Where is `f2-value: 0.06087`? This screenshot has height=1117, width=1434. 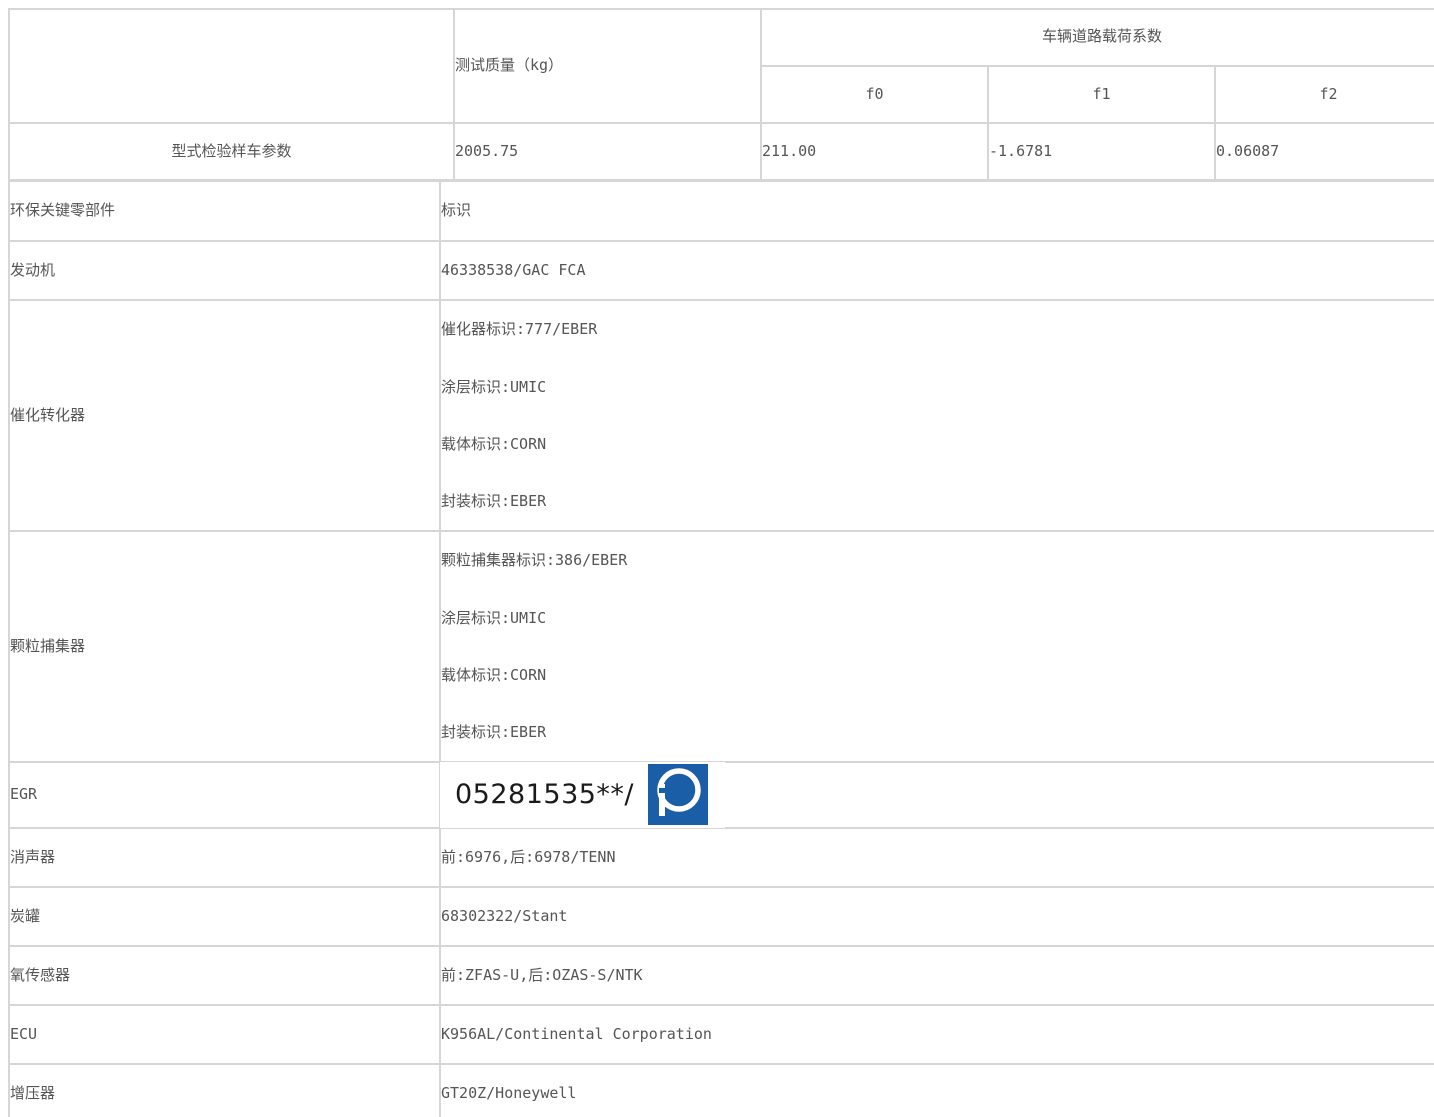
f2-value: 0.06087 is located at coordinates (1248, 151).